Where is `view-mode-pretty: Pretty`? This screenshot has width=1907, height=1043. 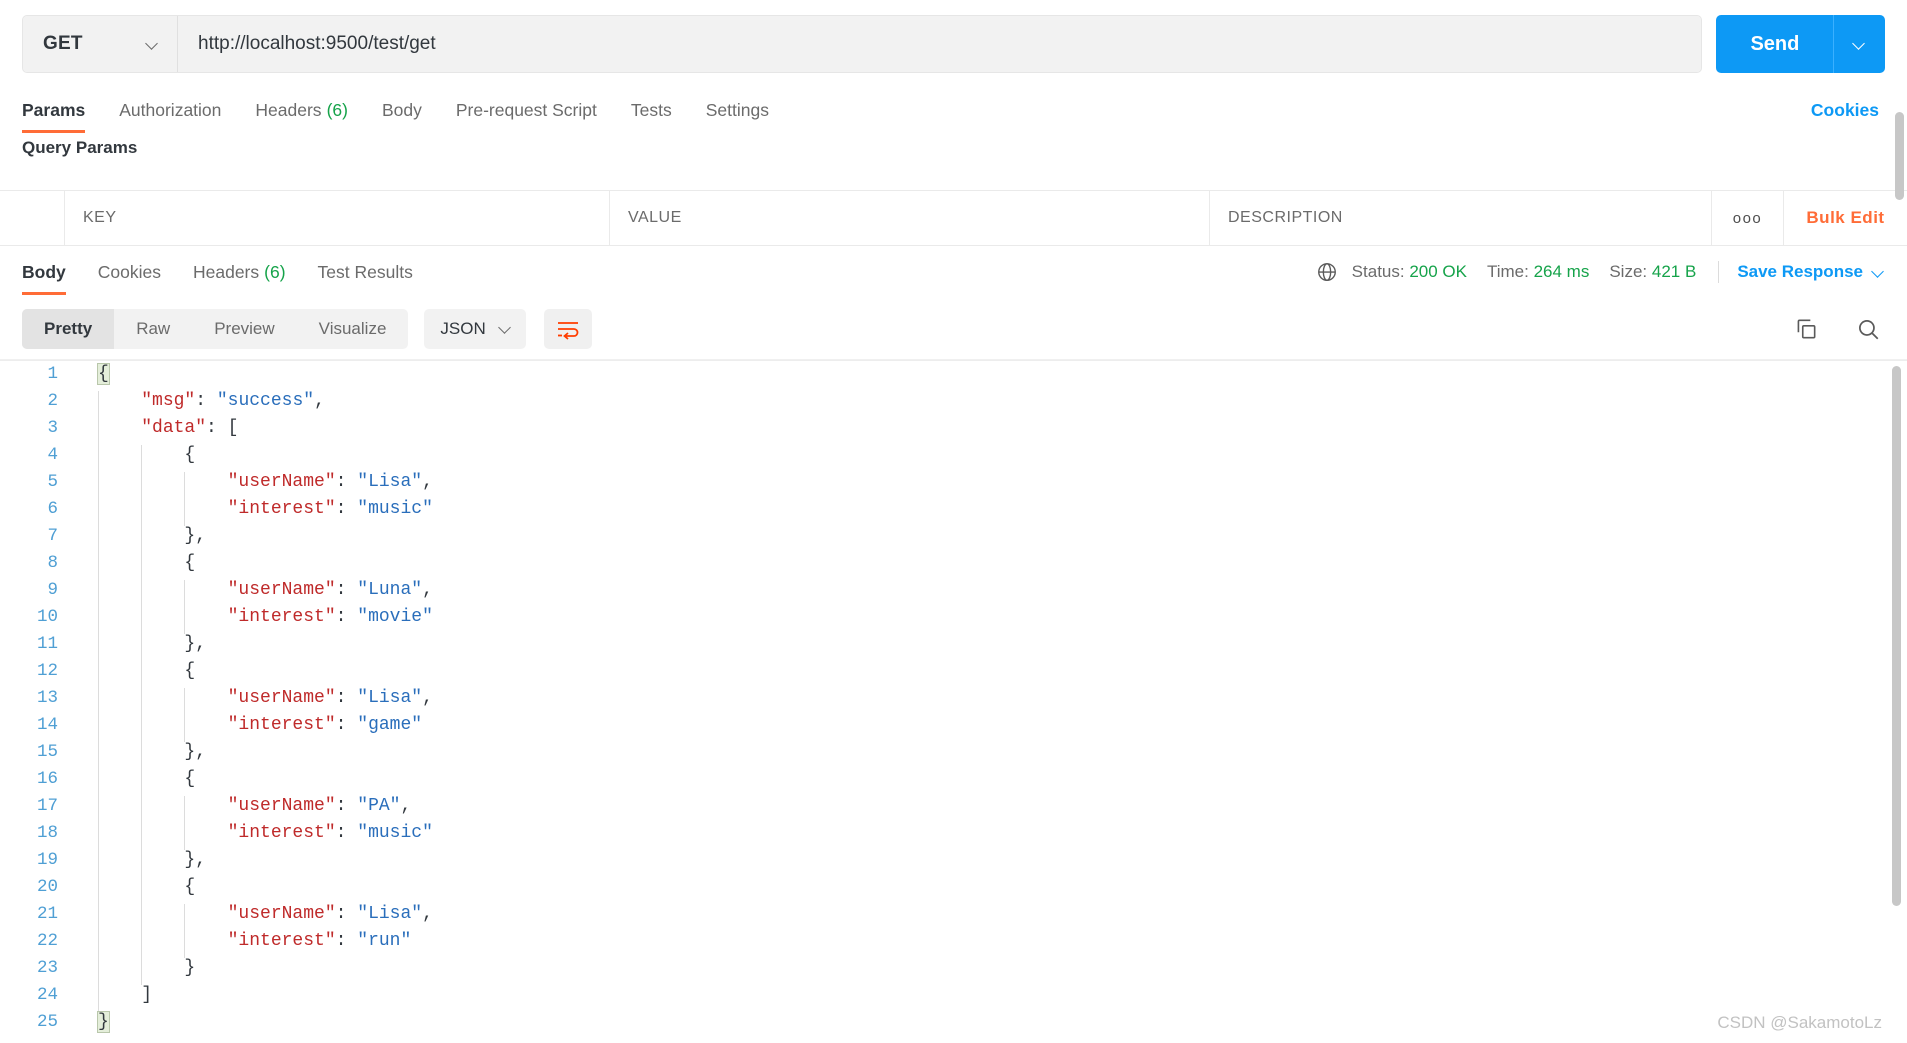 view-mode-pretty: Pretty is located at coordinates (68, 328).